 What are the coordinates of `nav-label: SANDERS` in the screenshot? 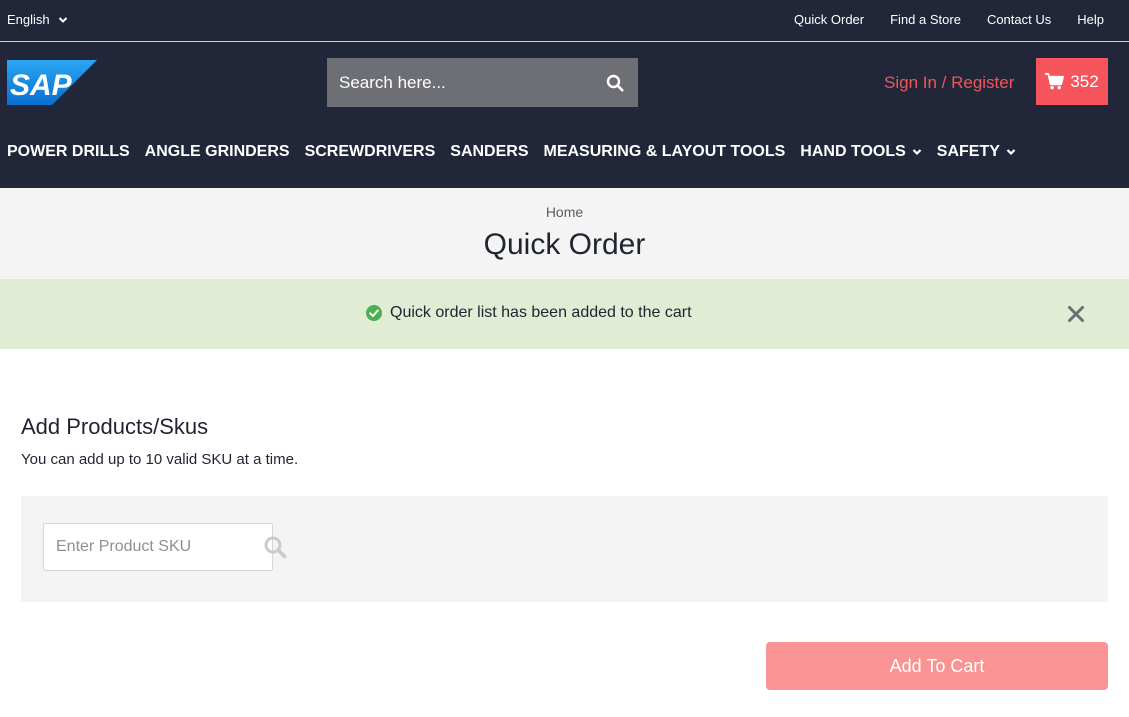 It's located at (489, 151).